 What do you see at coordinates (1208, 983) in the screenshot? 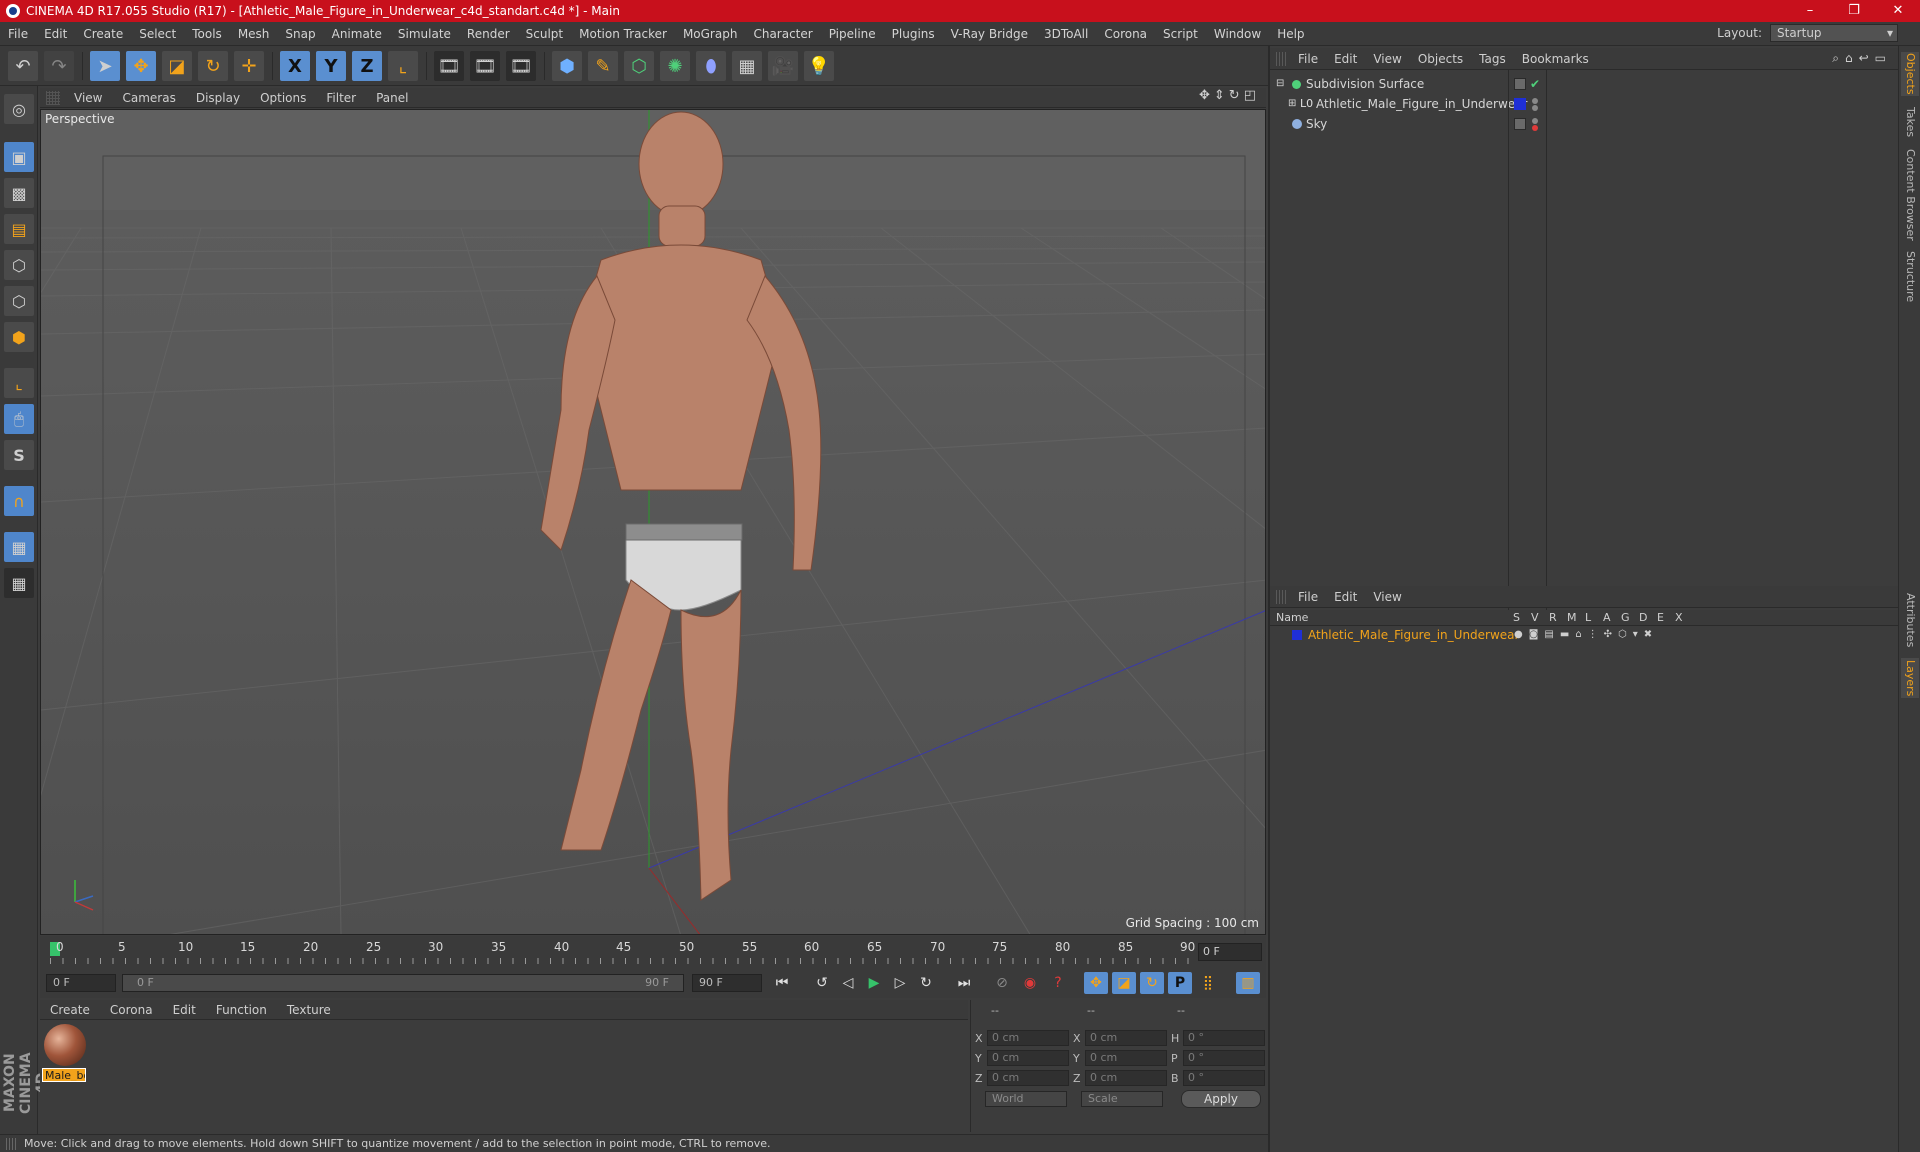
I see `key-pla-icon: ⣿` at bounding box center [1208, 983].